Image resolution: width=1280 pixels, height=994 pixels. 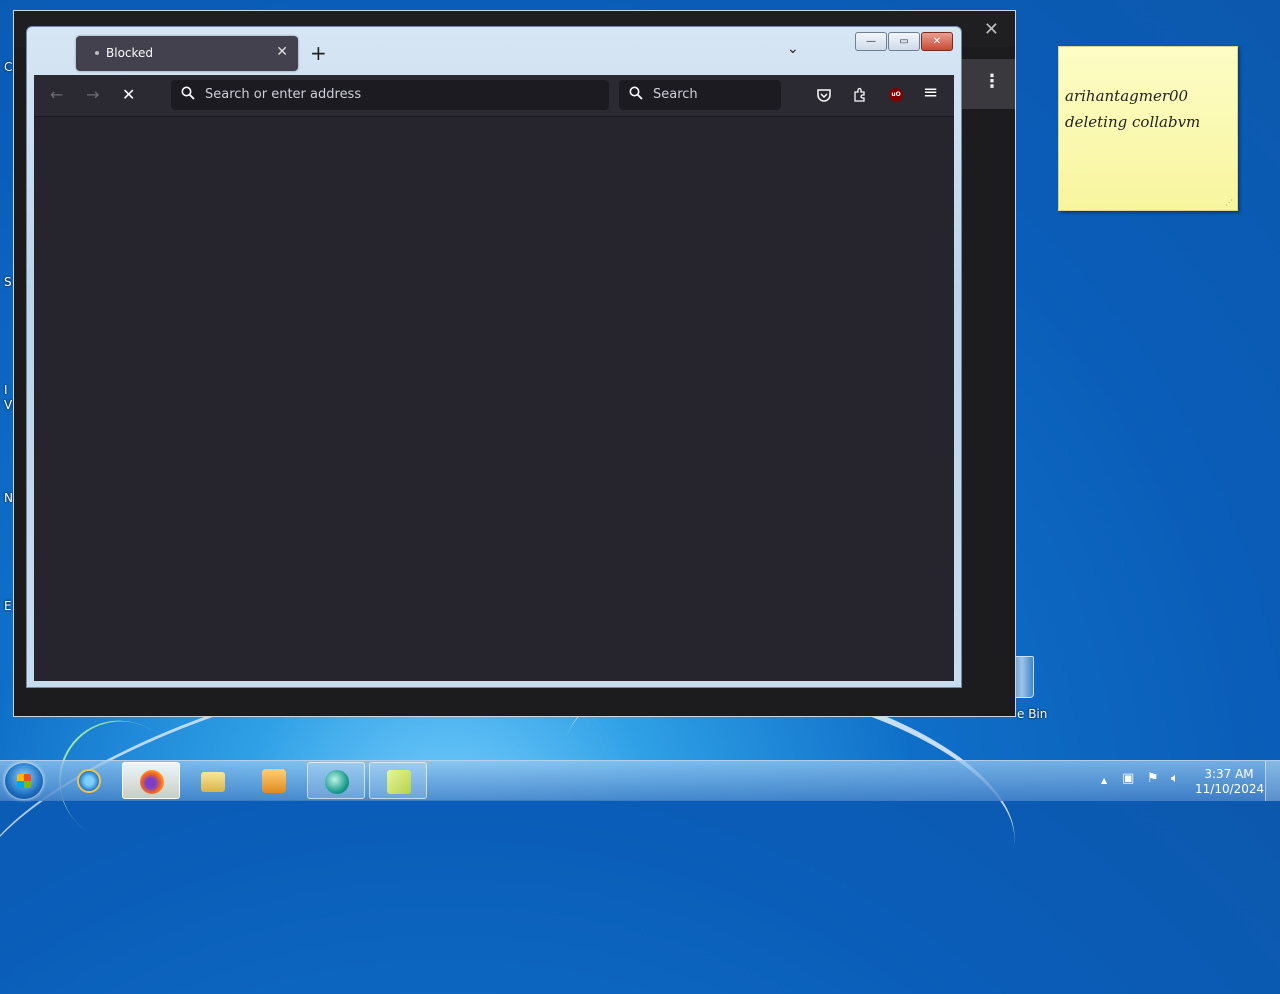 What do you see at coordinates (6, 390) in the screenshot?
I see `desktop-icon-label: I` at bounding box center [6, 390].